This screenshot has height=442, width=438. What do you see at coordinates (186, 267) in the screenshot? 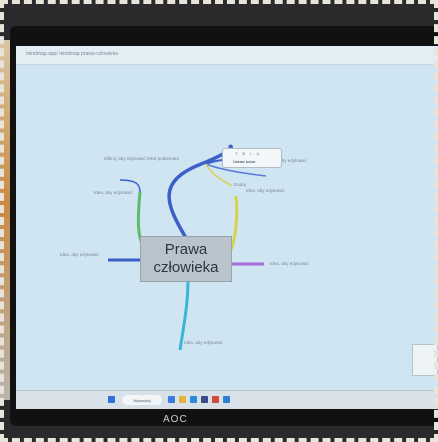
I see `central-topic-line2: człowieka` at bounding box center [186, 267].